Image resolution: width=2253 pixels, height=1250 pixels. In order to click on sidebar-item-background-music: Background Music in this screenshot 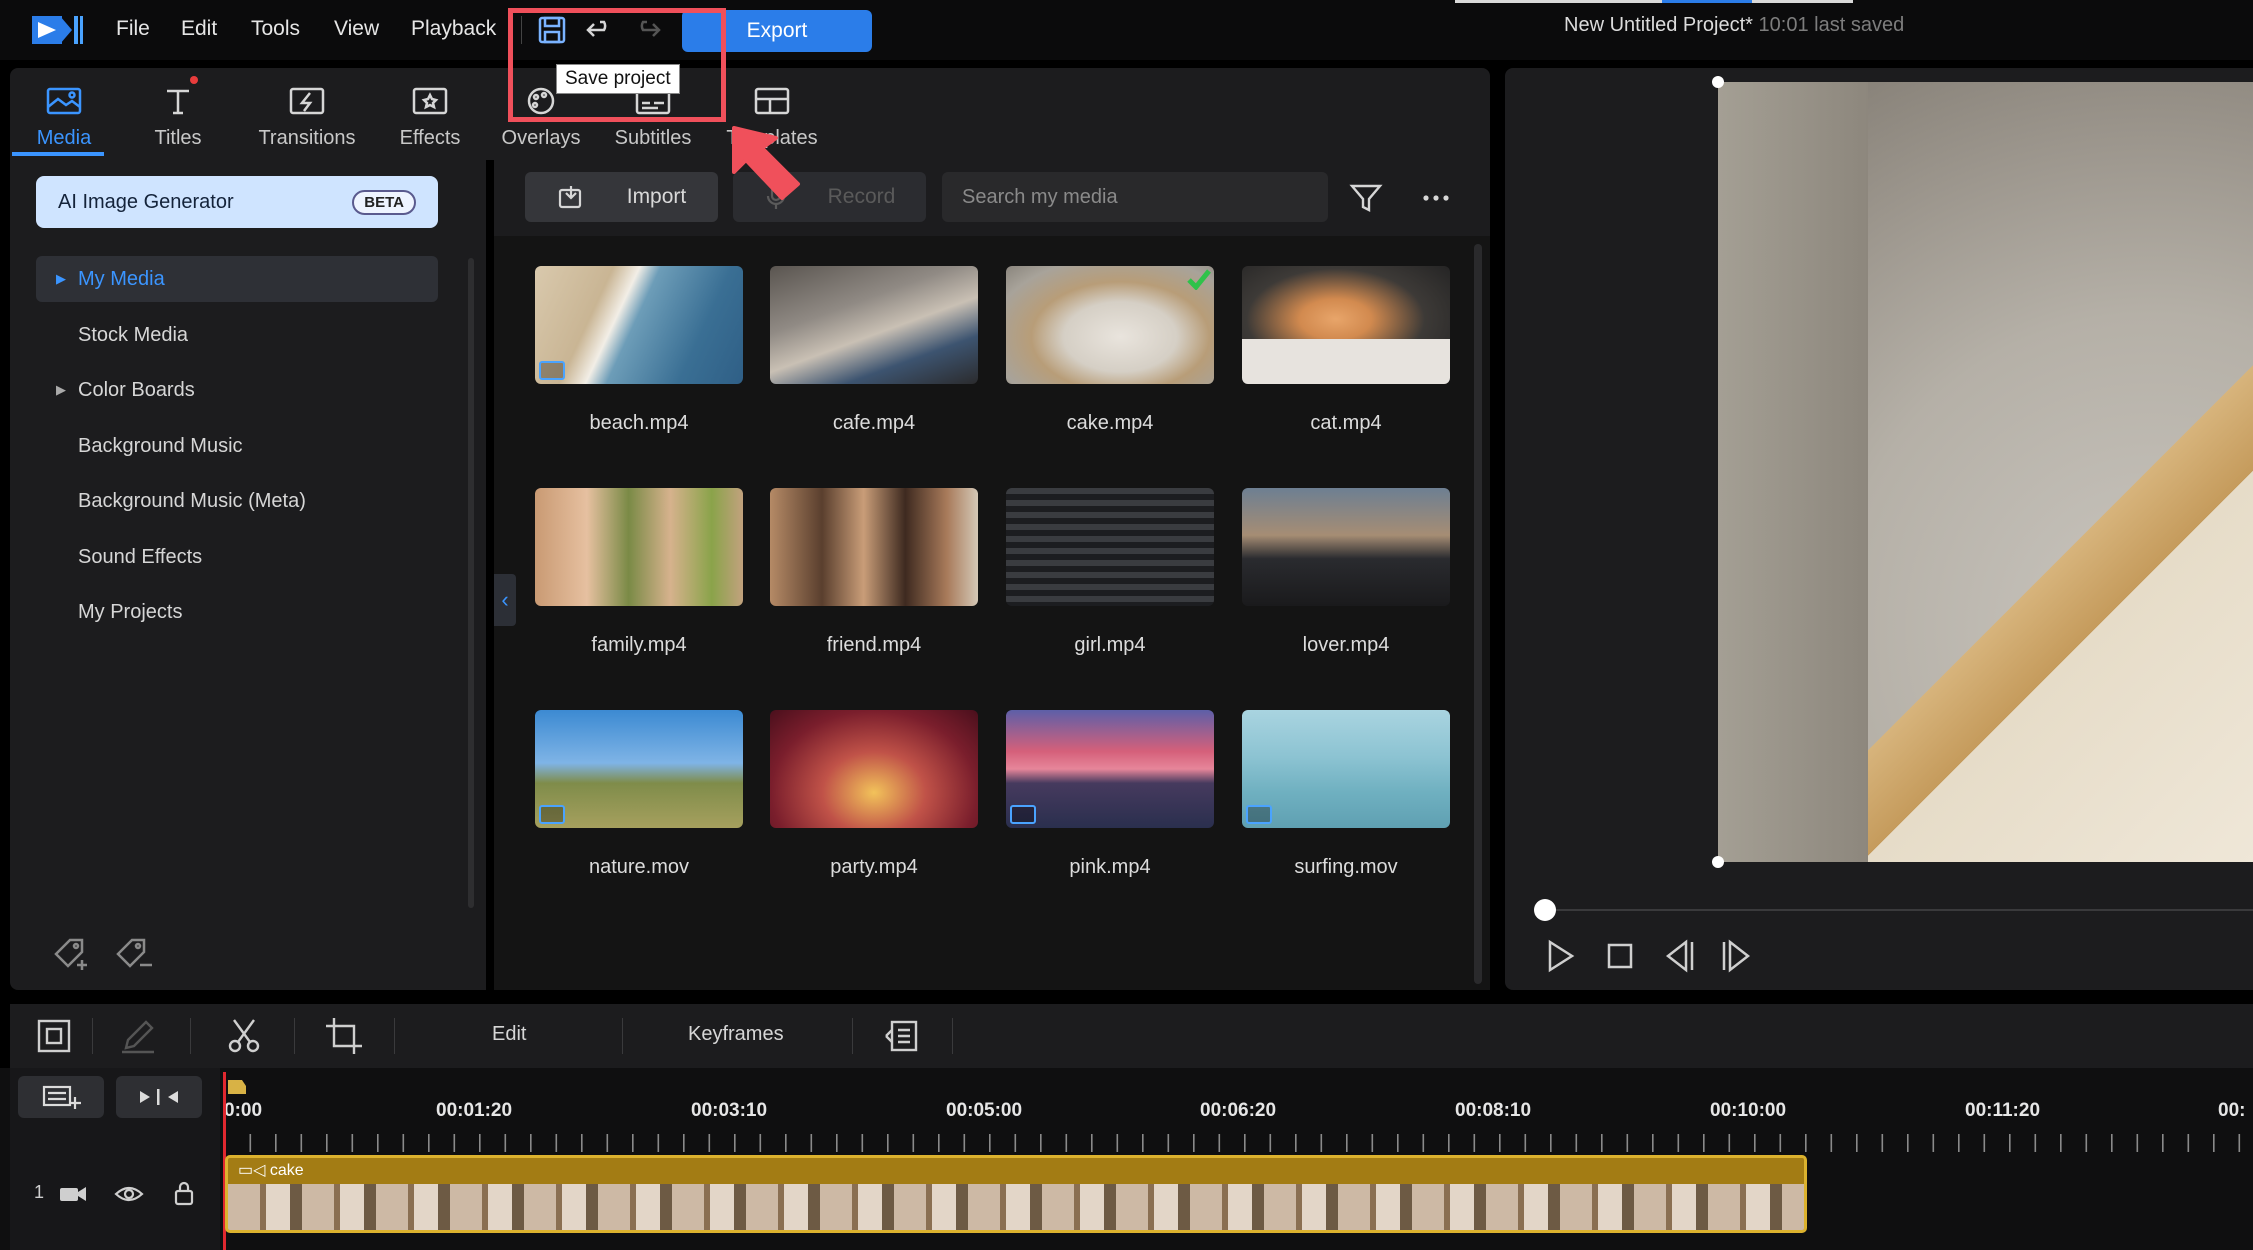, I will do `click(237, 446)`.